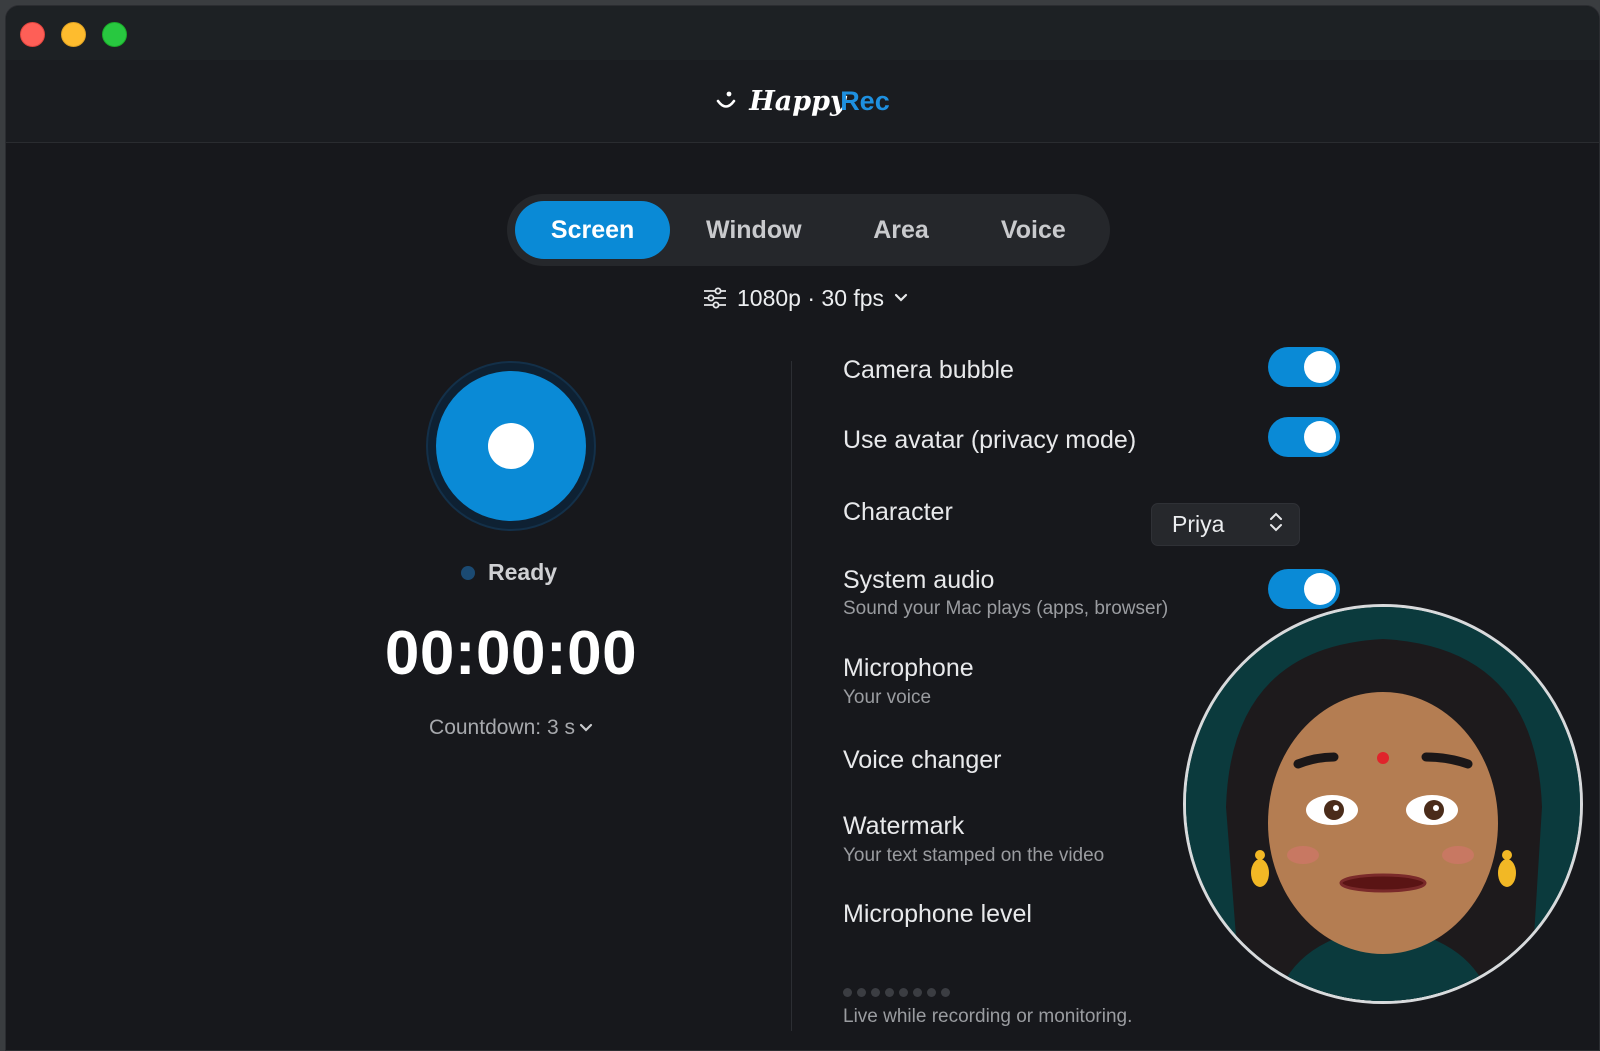 This screenshot has height=1051, width=1600. Describe the element at coordinates (988, 1016) in the screenshot. I see `microphone-level-hint: Live while recording or monitoring.` at that location.